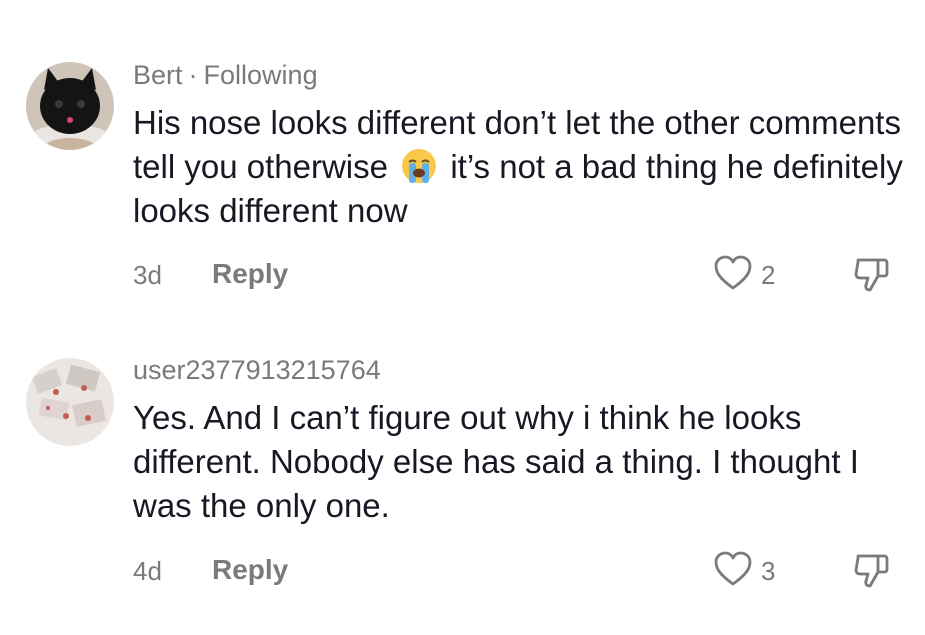  What do you see at coordinates (768, 571) in the screenshot?
I see `like-count: 3` at bounding box center [768, 571].